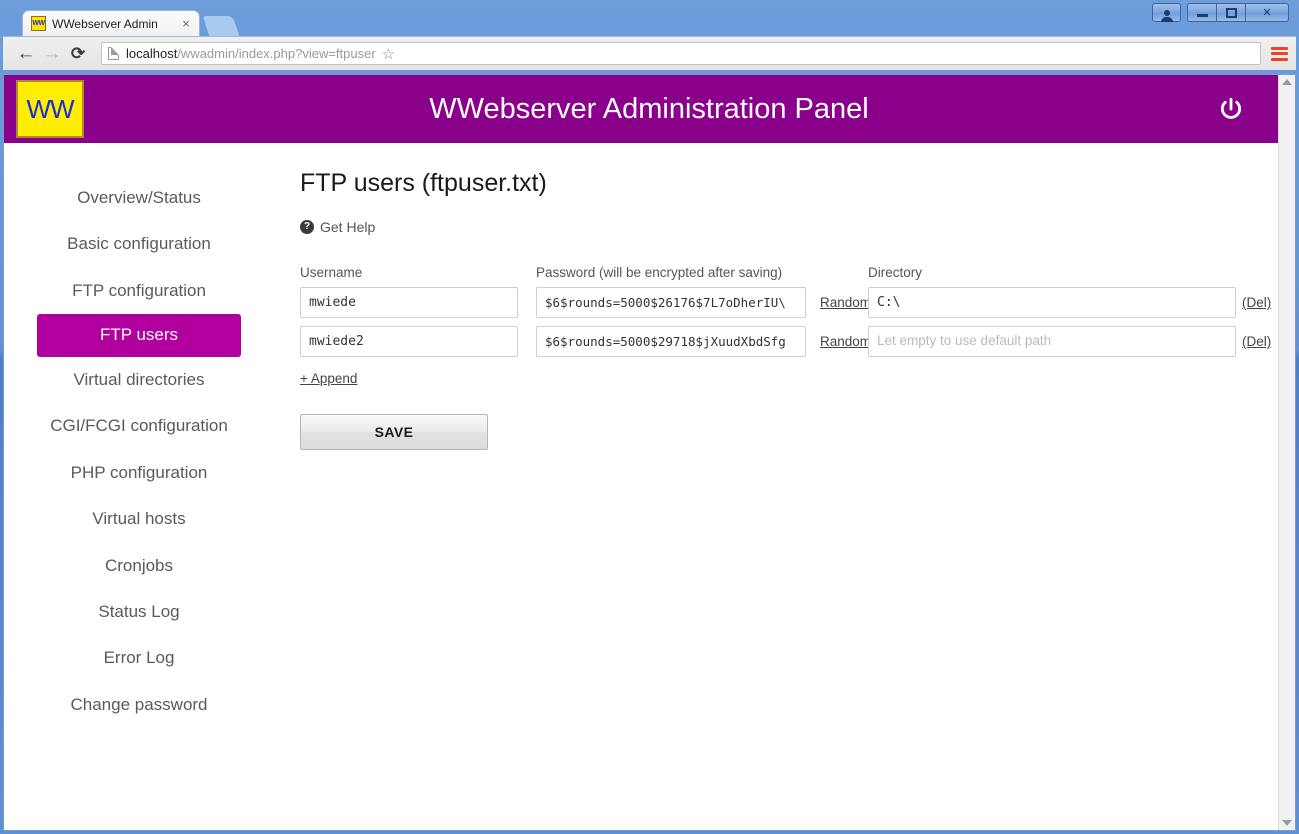 This screenshot has width=1299, height=834. What do you see at coordinates (139, 426) in the screenshot?
I see `sidebar-item-cgi-fcgi-configuration: CGI/FCGI configuration` at bounding box center [139, 426].